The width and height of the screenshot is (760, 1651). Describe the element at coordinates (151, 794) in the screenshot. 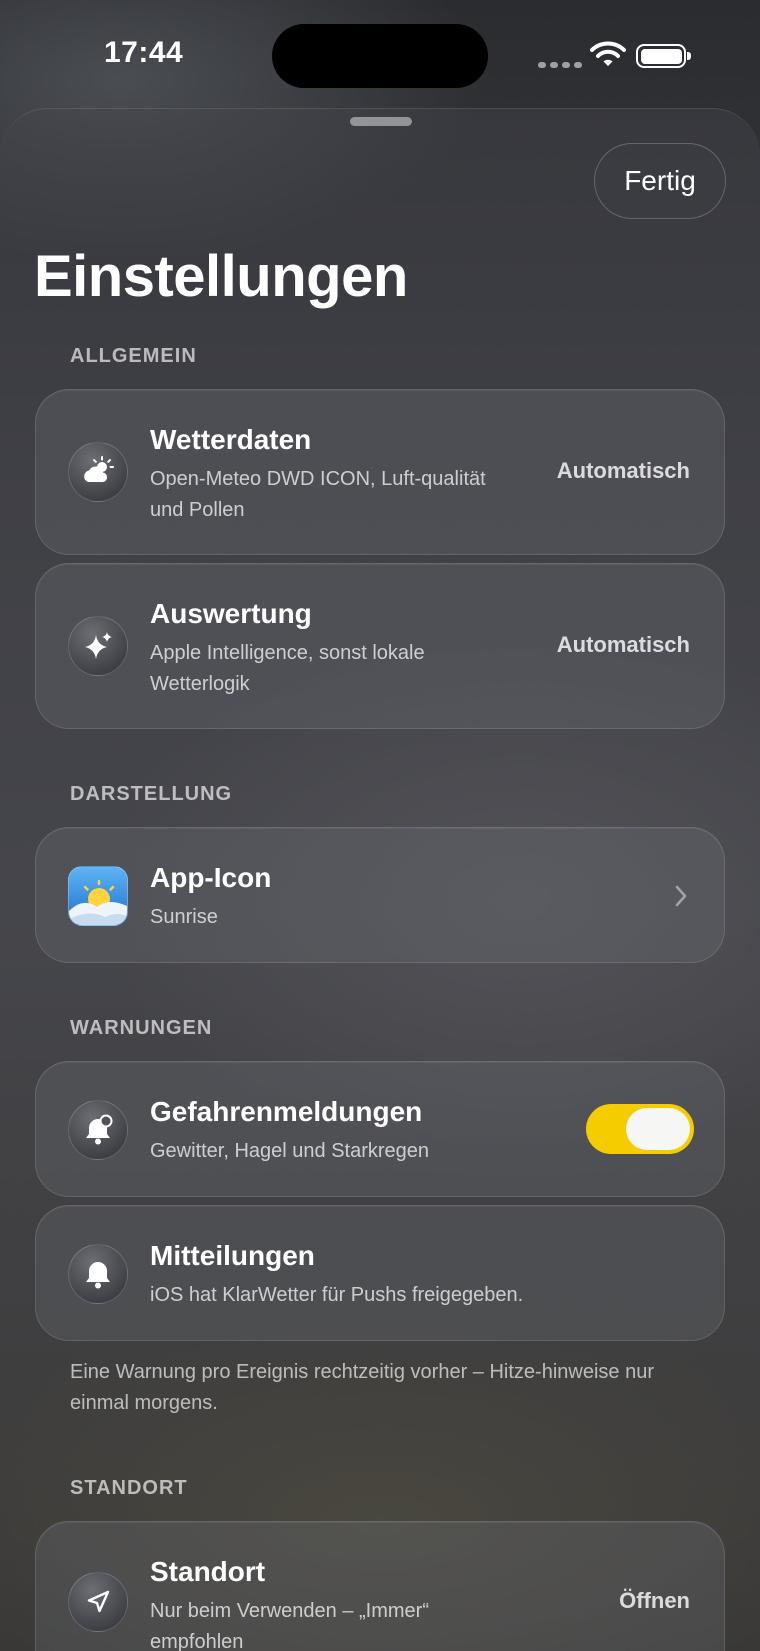

I see `section-header-darstellung: DARSTELLUNG` at that location.